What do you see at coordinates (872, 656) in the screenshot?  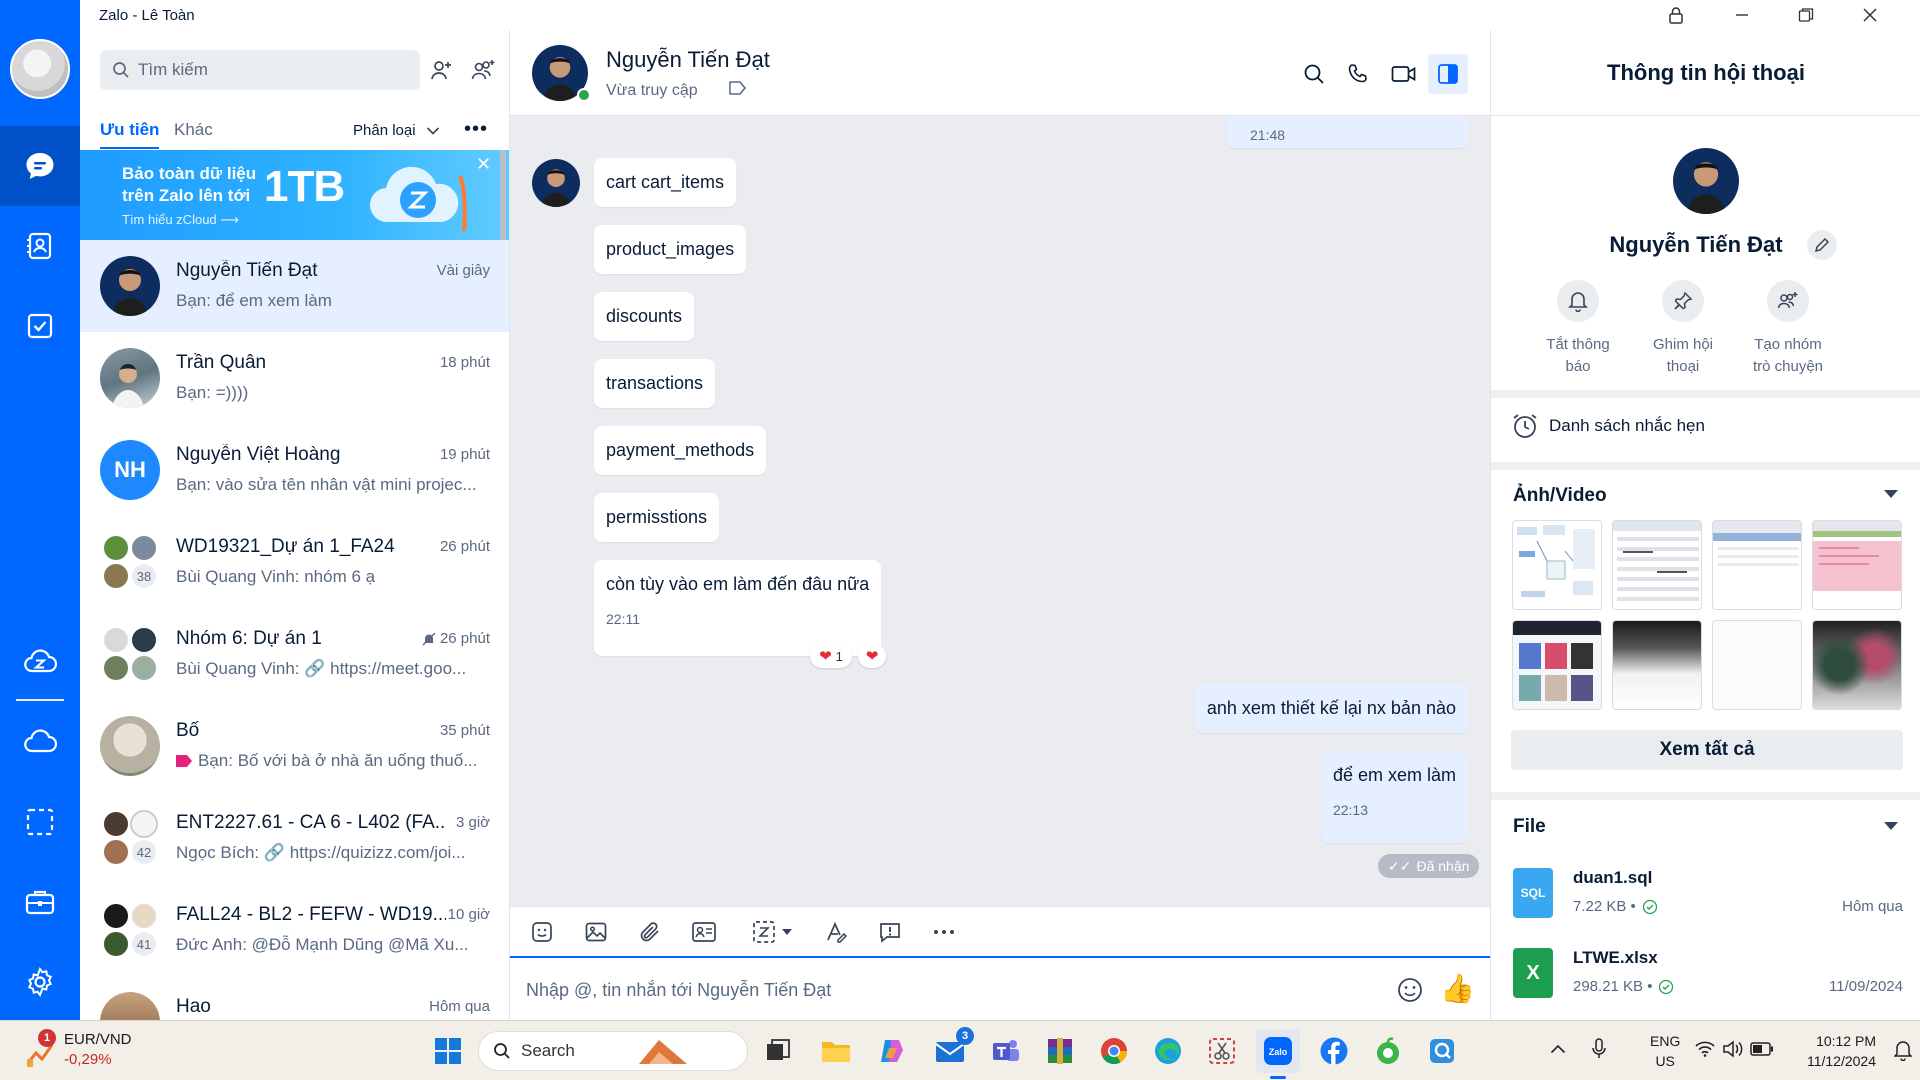 I see `add-reaction-button: ❤` at bounding box center [872, 656].